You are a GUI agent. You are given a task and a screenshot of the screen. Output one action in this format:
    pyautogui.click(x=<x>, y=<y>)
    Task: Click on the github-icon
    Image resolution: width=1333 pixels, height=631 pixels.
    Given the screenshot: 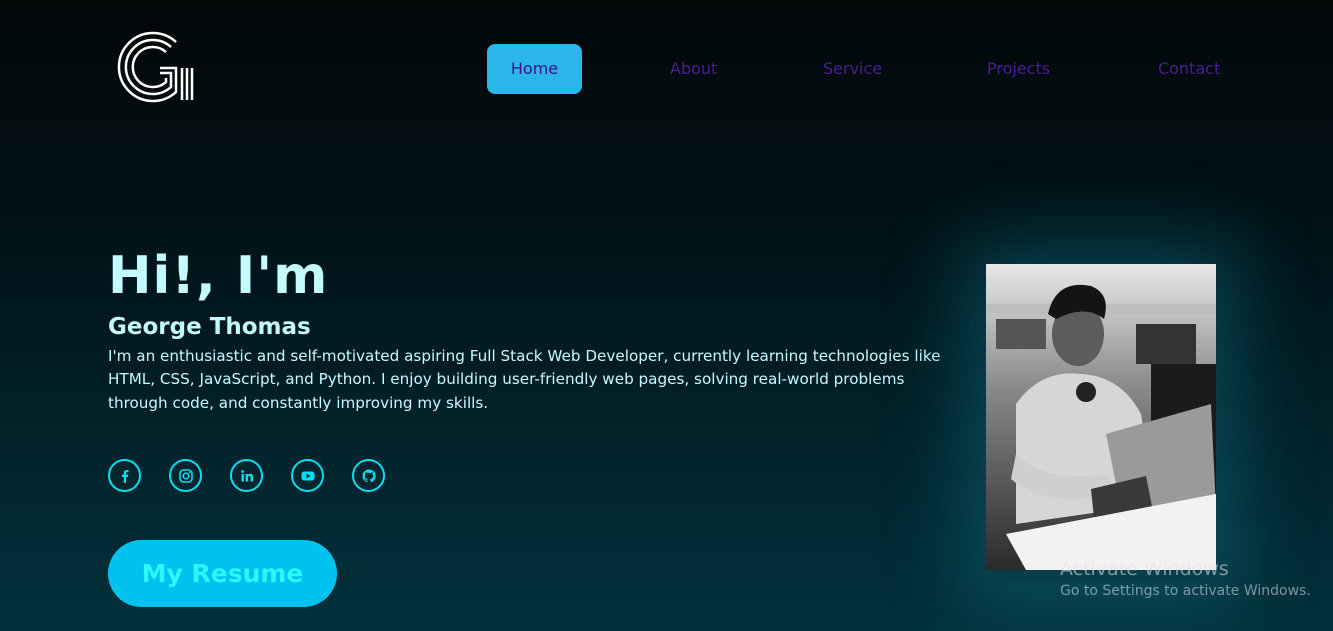 What is the action you would take?
    pyautogui.click(x=368, y=475)
    